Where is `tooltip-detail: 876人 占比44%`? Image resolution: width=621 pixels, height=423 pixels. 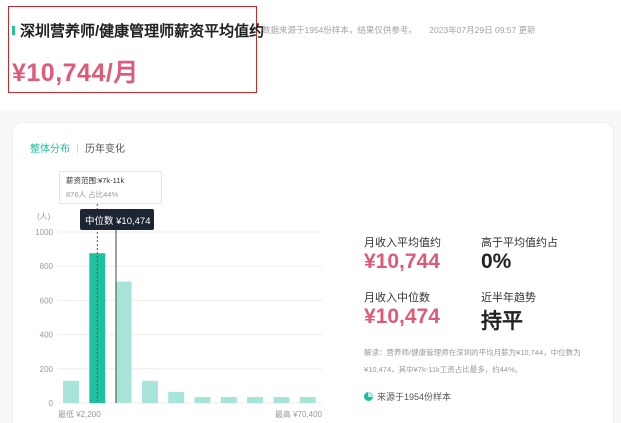
tooltip-detail: 876人 占比44% is located at coordinates (92, 194).